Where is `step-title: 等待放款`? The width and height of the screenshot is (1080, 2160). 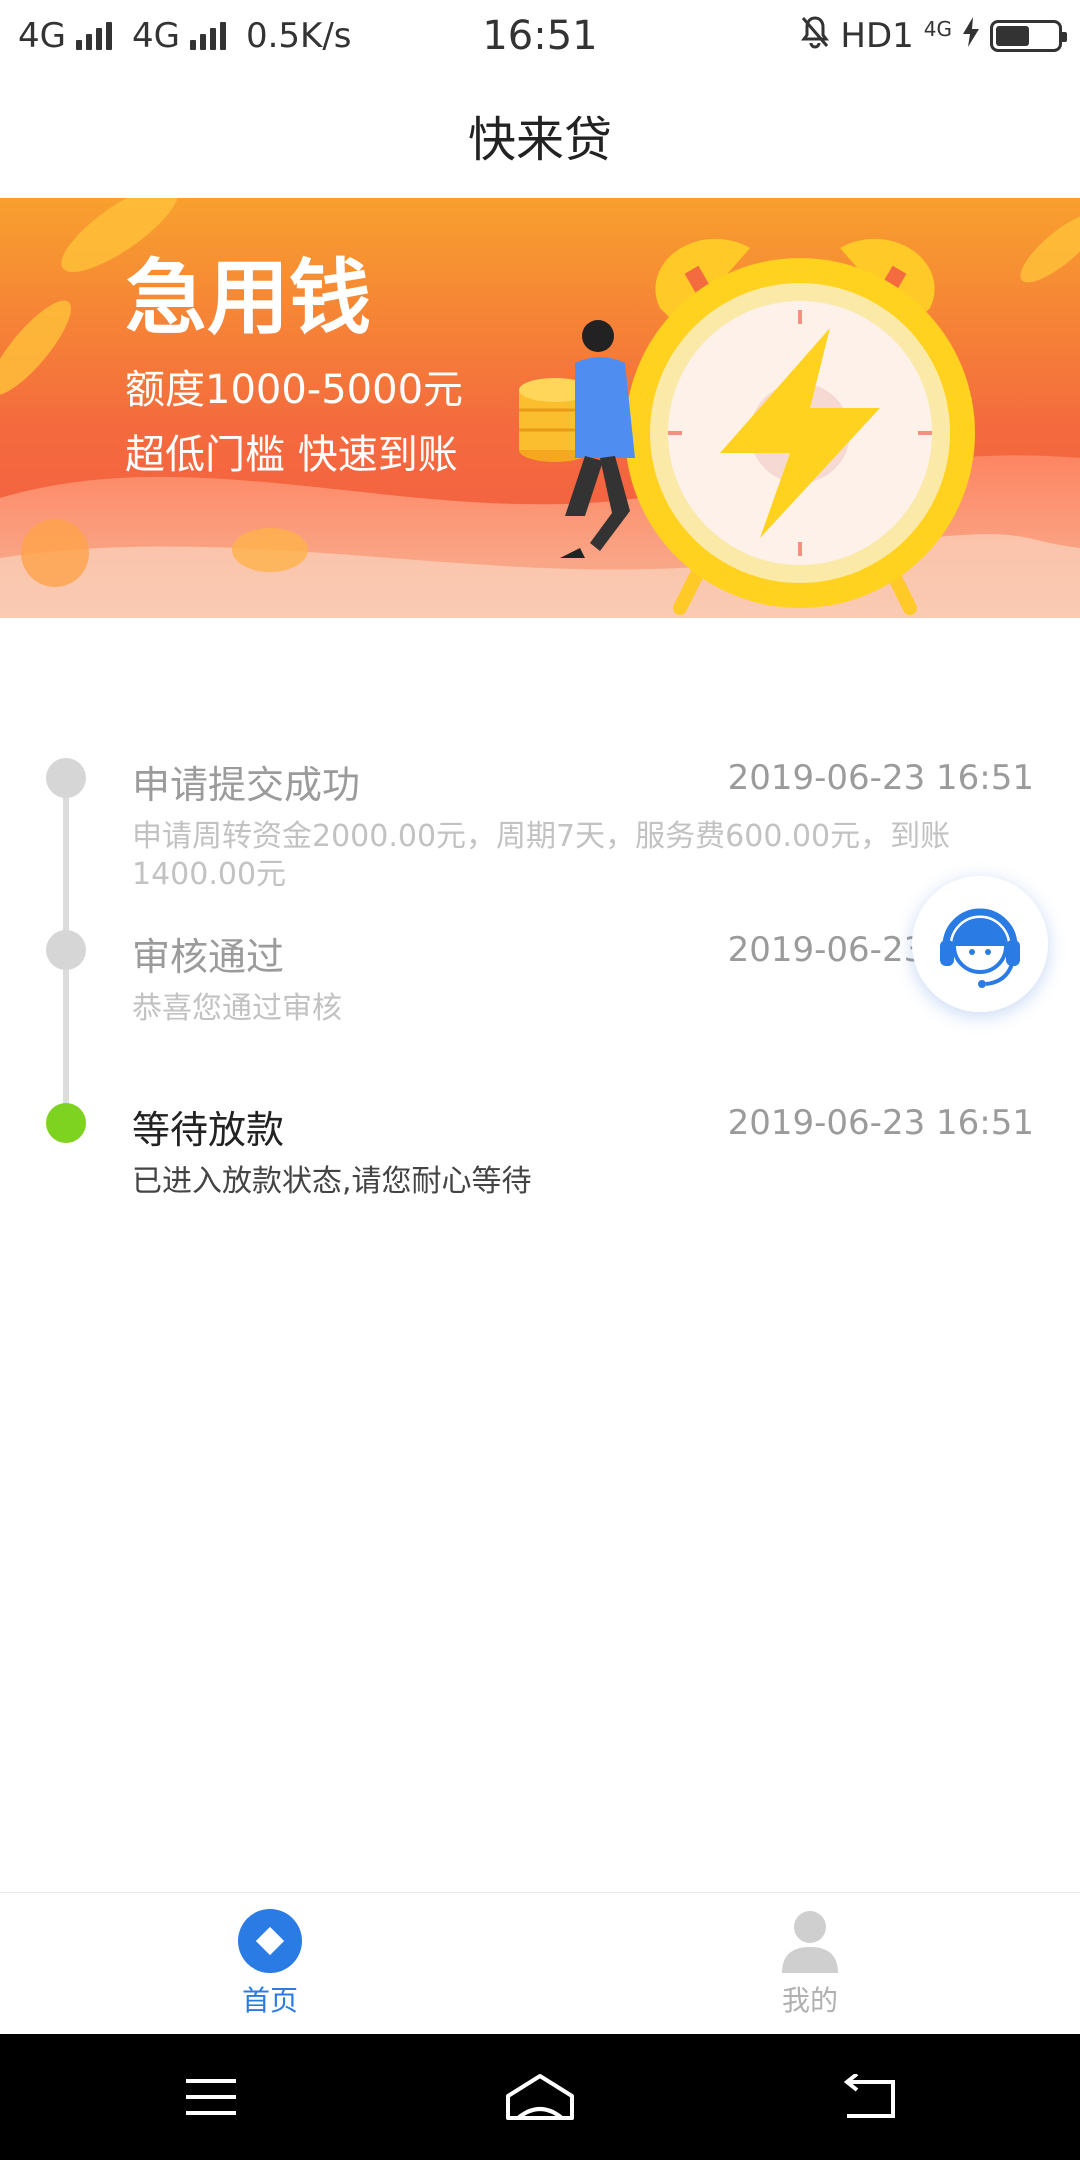 step-title: 等待放款 is located at coordinates (208, 1130).